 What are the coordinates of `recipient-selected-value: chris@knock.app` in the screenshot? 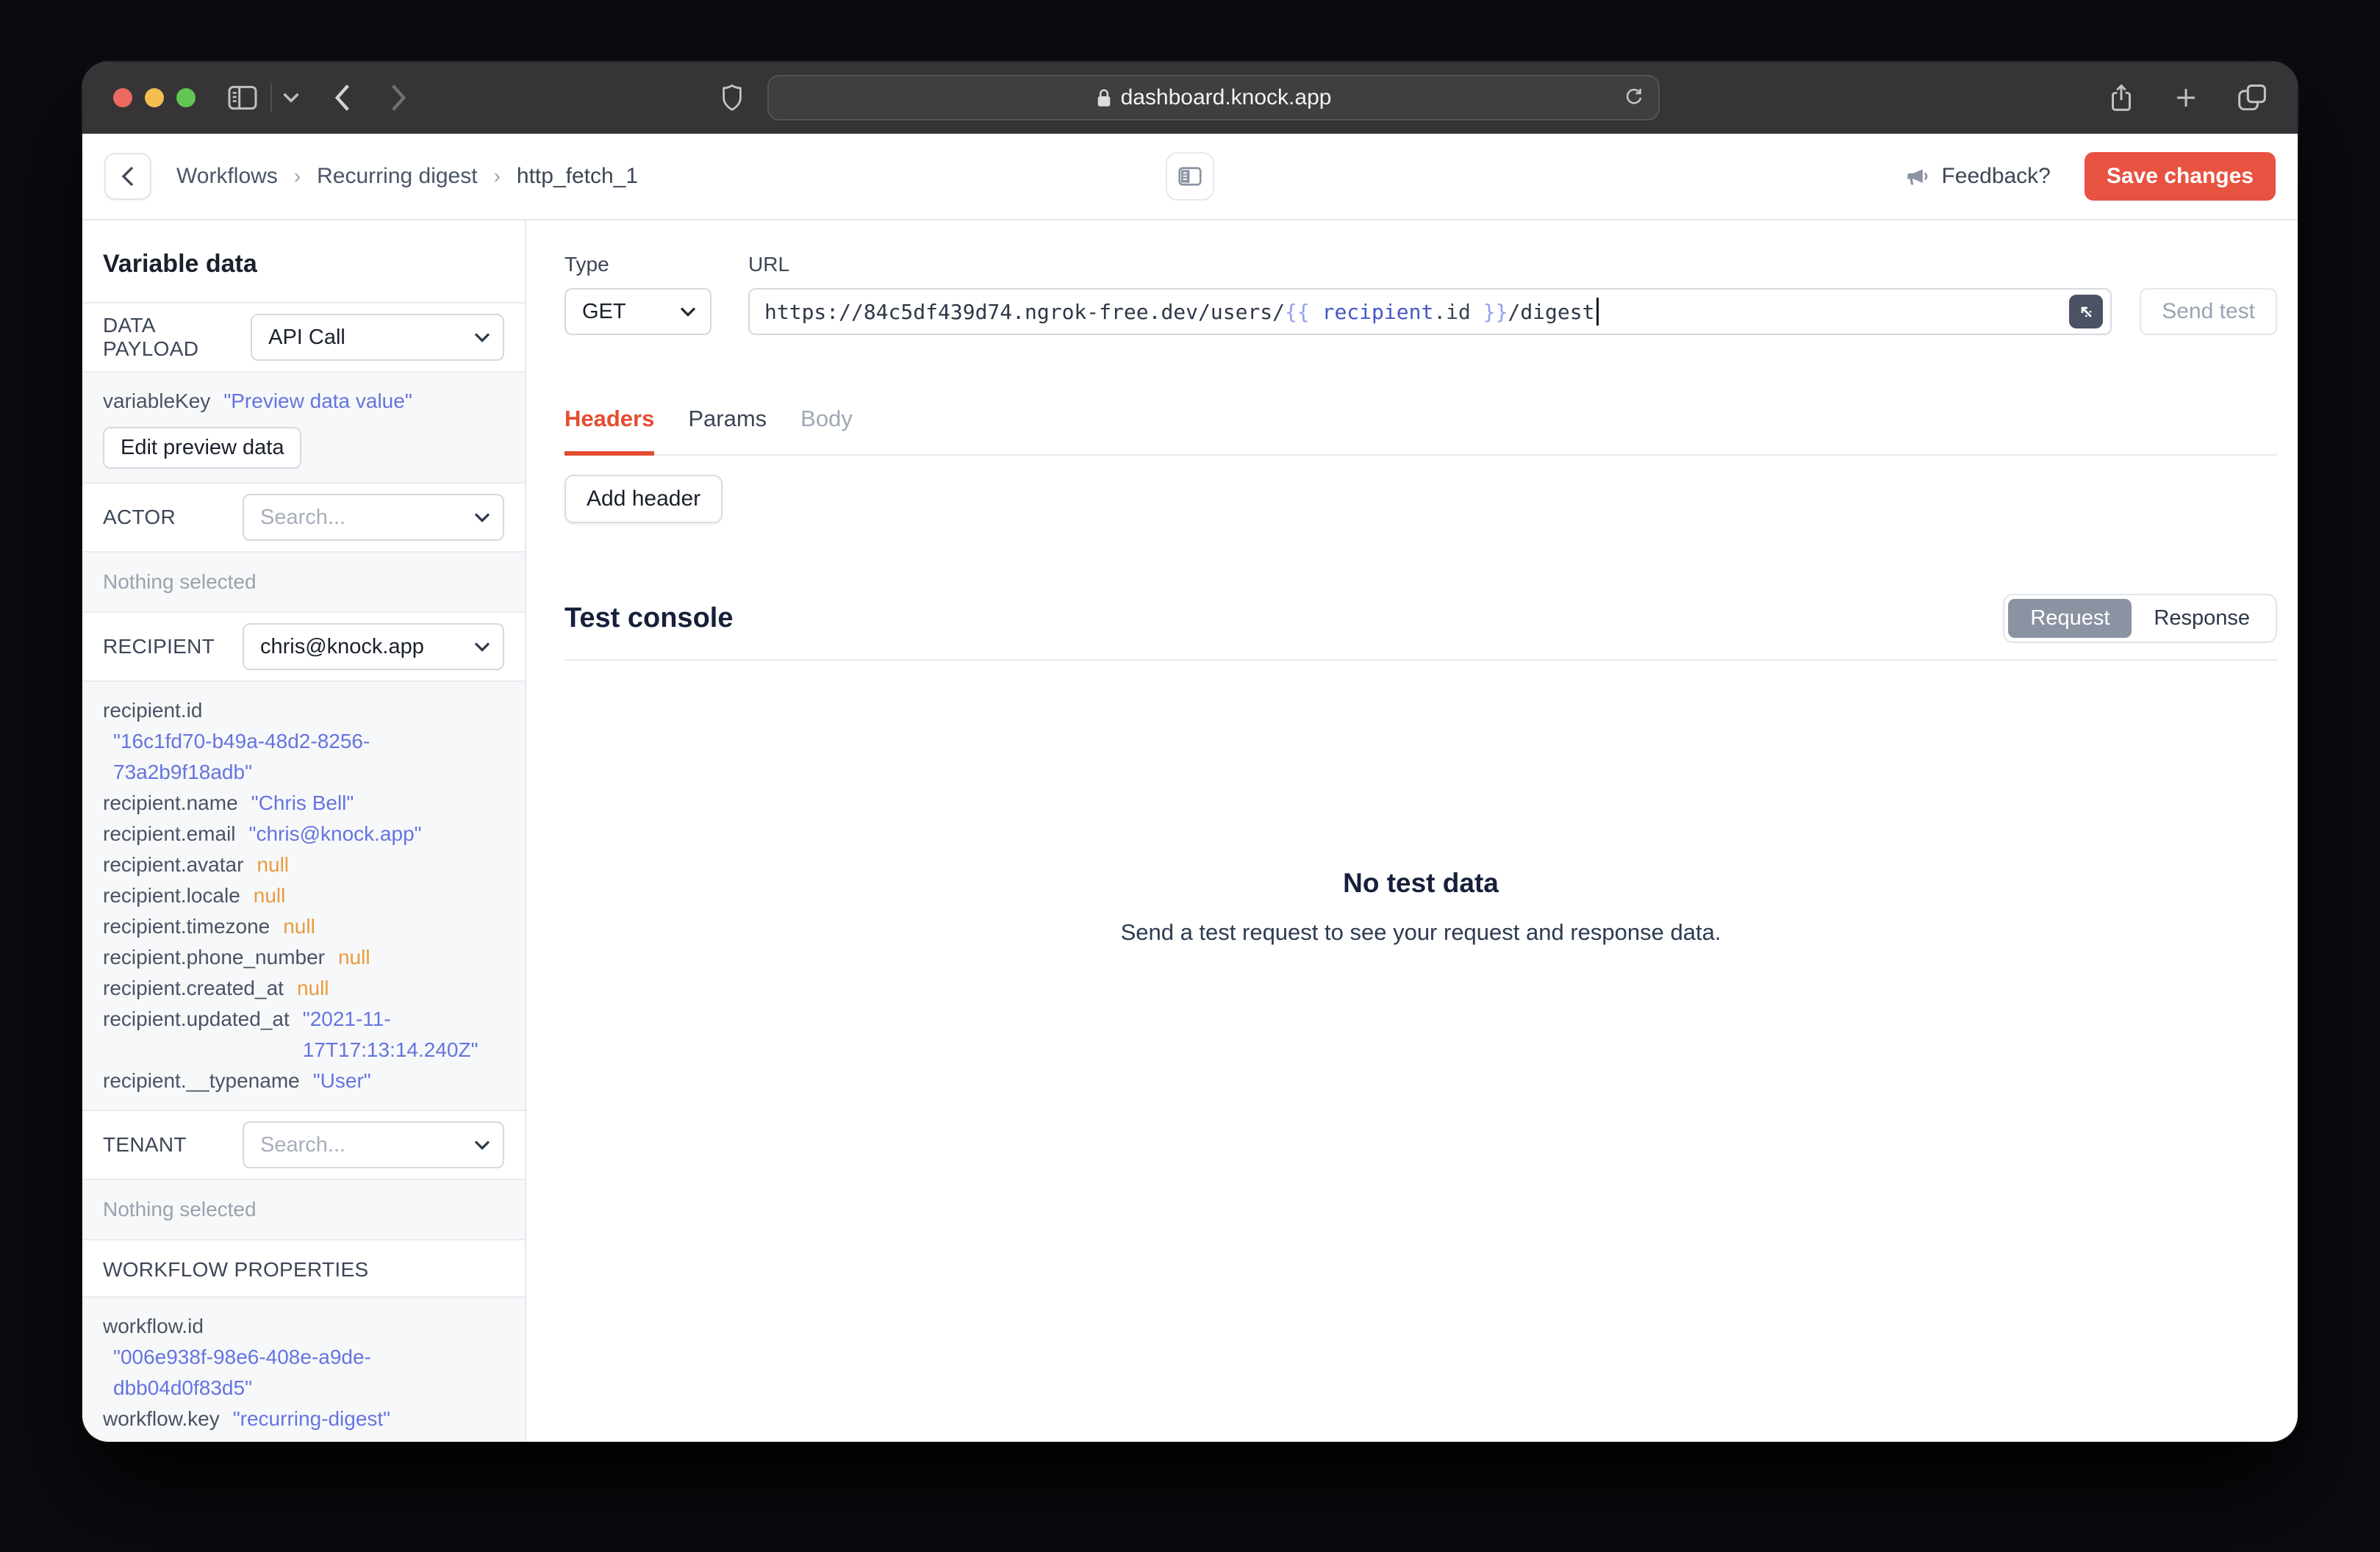 It's located at (342, 646).